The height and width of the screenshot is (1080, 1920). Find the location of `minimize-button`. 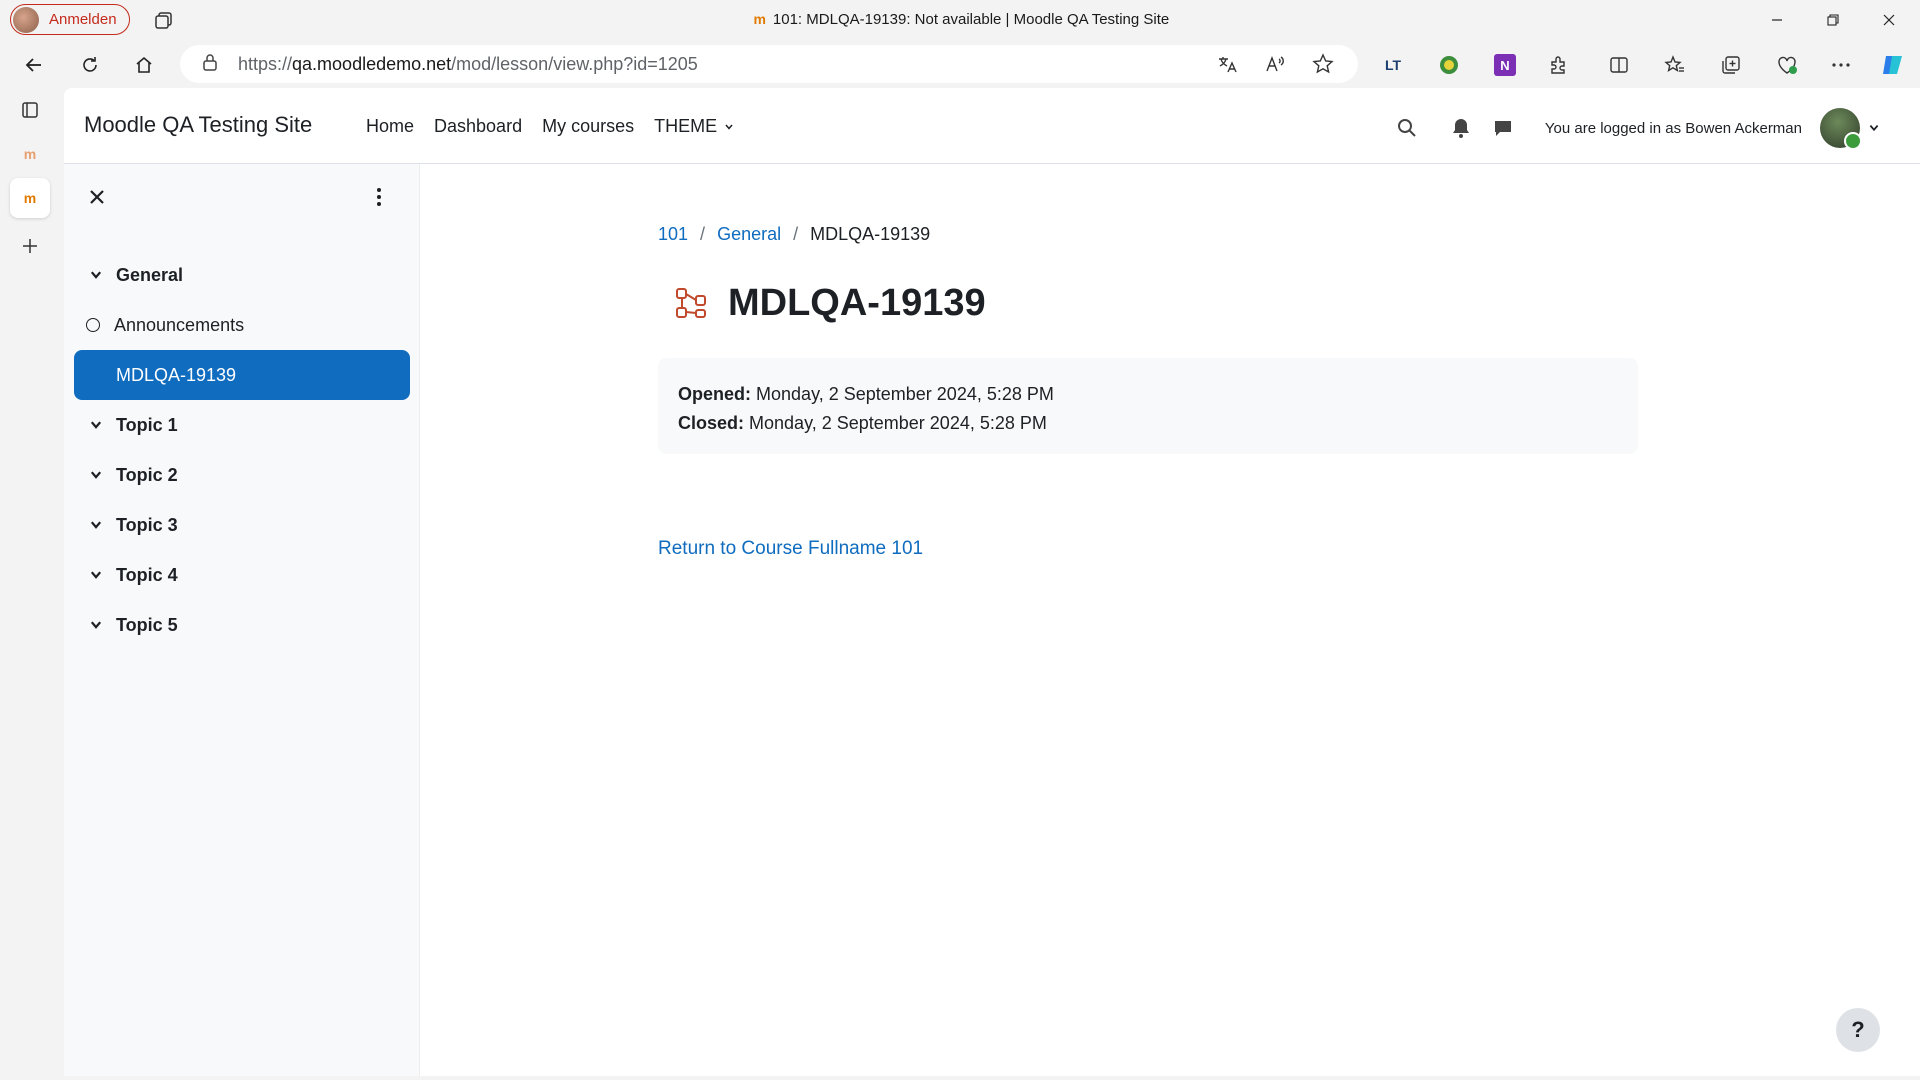

minimize-button is located at coordinates (1777, 20).